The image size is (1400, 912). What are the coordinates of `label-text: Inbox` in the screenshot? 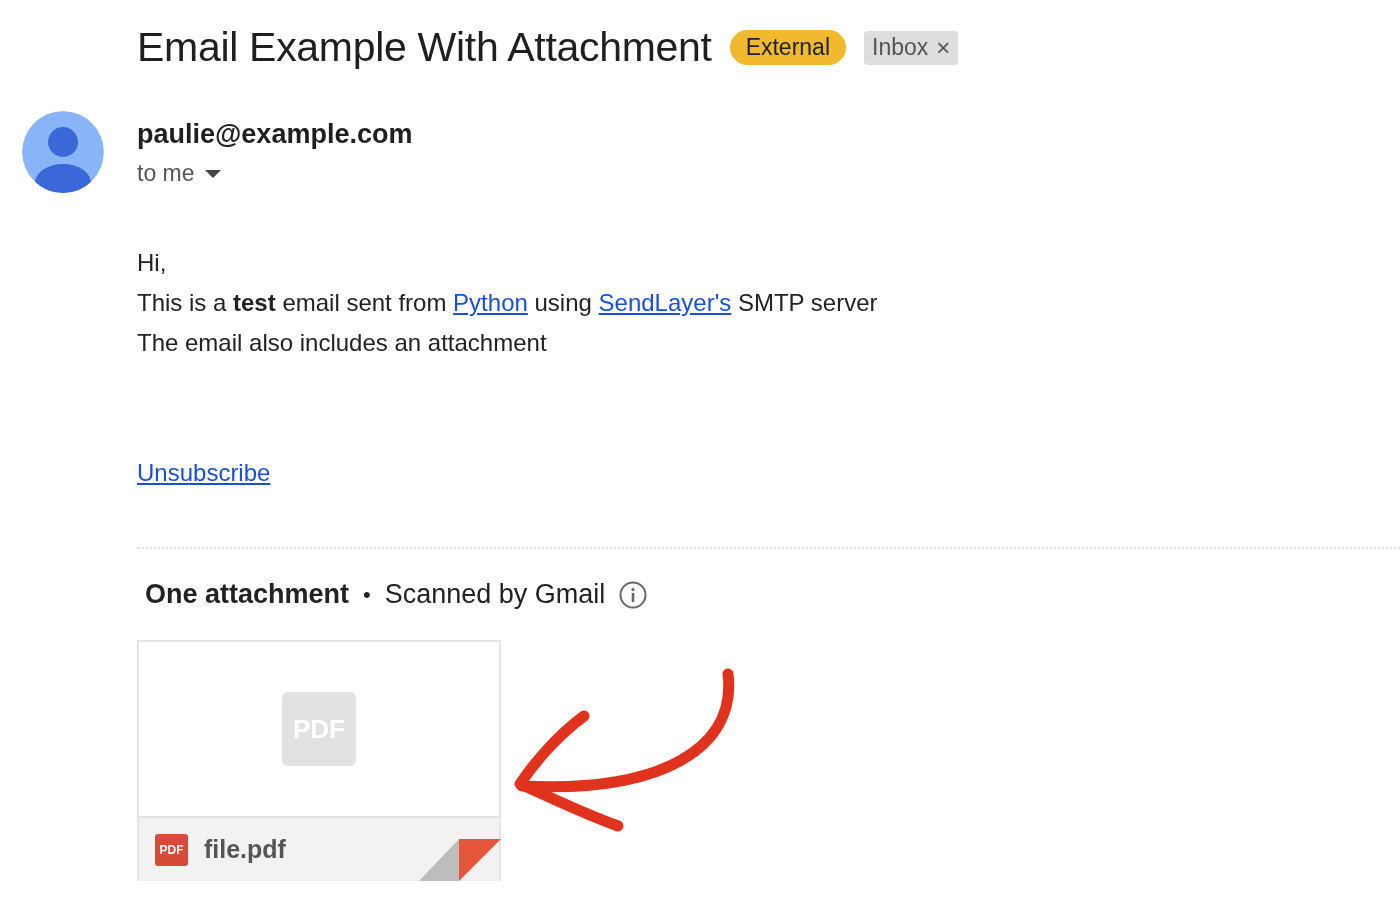 It's located at (900, 47).